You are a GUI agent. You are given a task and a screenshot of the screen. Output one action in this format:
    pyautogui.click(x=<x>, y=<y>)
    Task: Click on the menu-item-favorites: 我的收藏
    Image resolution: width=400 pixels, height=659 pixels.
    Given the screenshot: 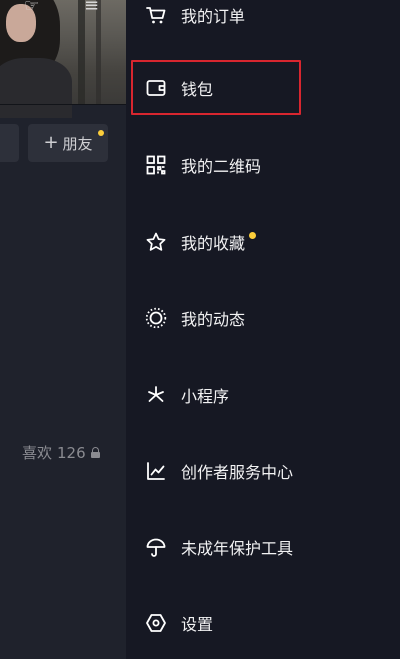 What is the action you would take?
    pyautogui.click(x=263, y=242)
    